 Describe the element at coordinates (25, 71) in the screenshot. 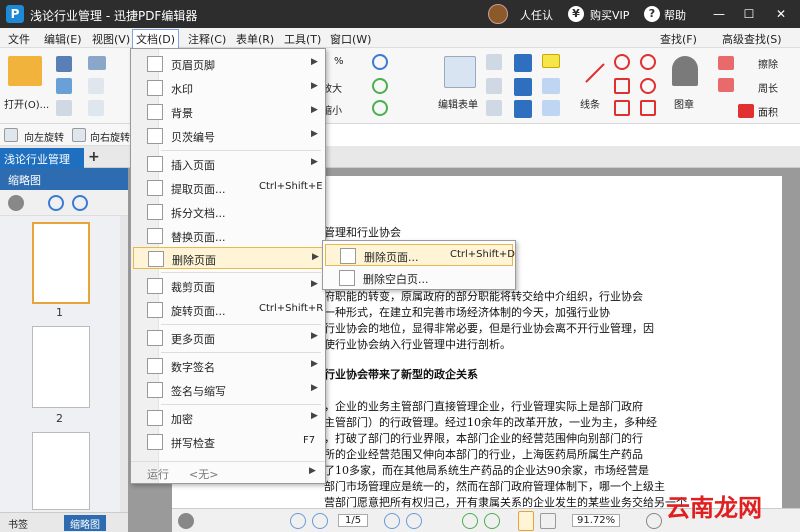

I see `open-folder-icon` at that location.